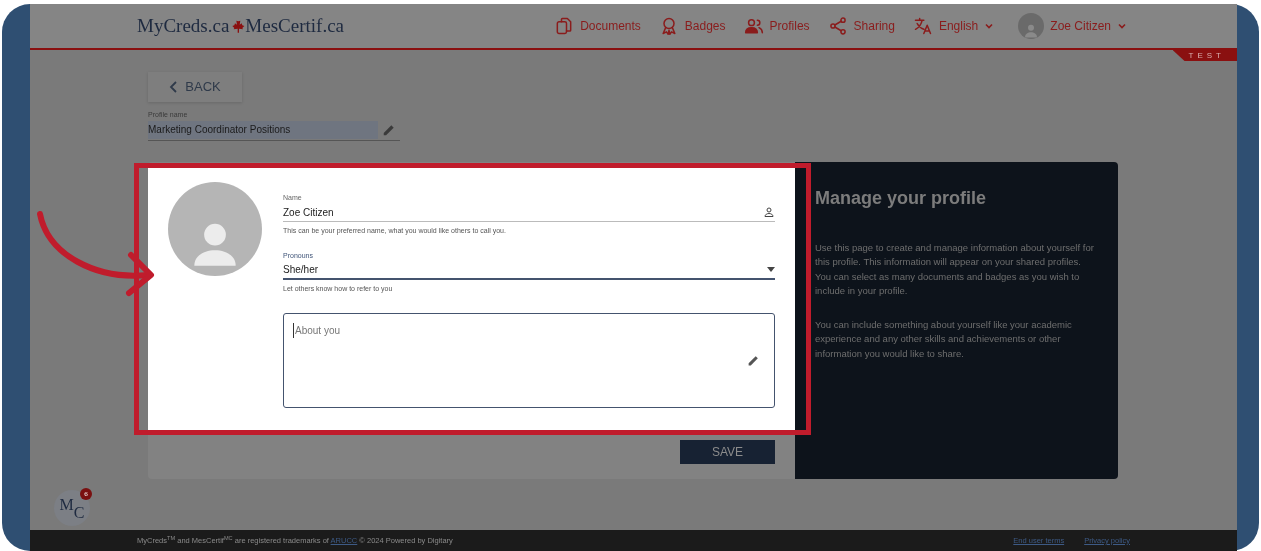  I want to click on save-button: SAVE, so click(727, 451).